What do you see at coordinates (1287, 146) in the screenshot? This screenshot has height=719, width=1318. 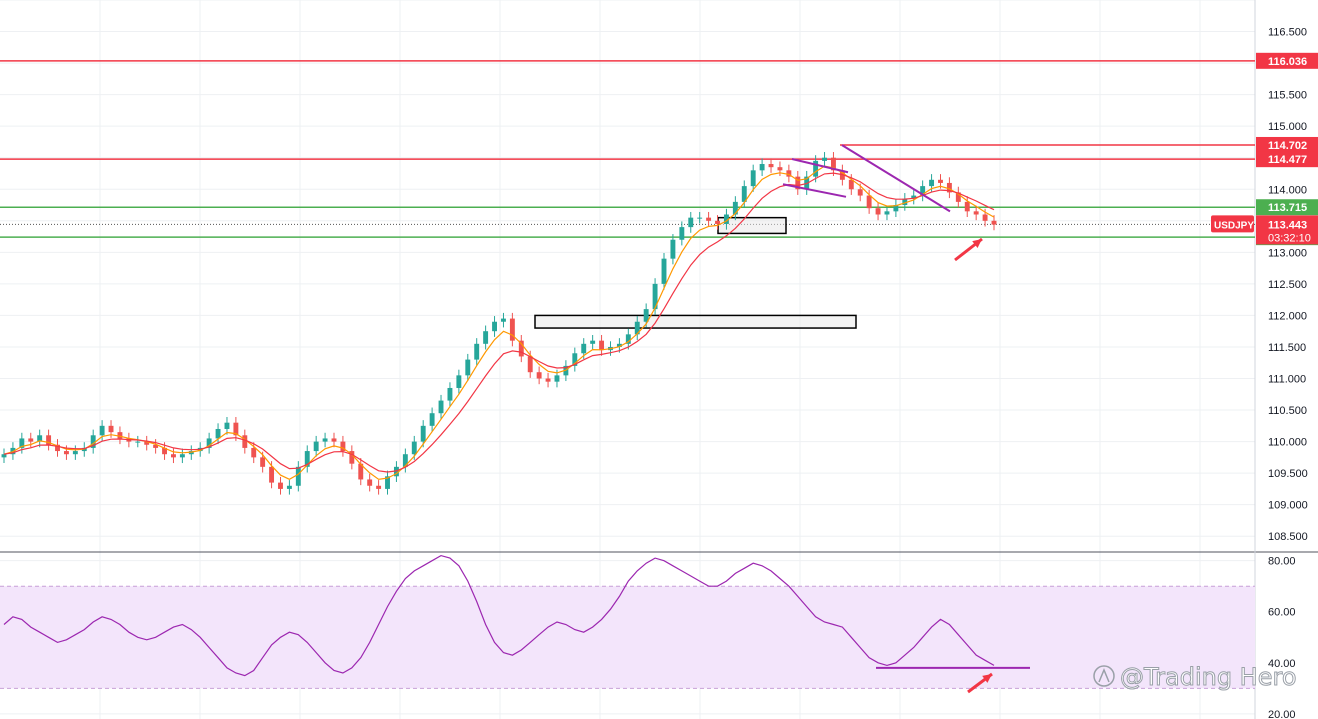 I see `level-label: 114.702` at bounding box center [1287, 146].